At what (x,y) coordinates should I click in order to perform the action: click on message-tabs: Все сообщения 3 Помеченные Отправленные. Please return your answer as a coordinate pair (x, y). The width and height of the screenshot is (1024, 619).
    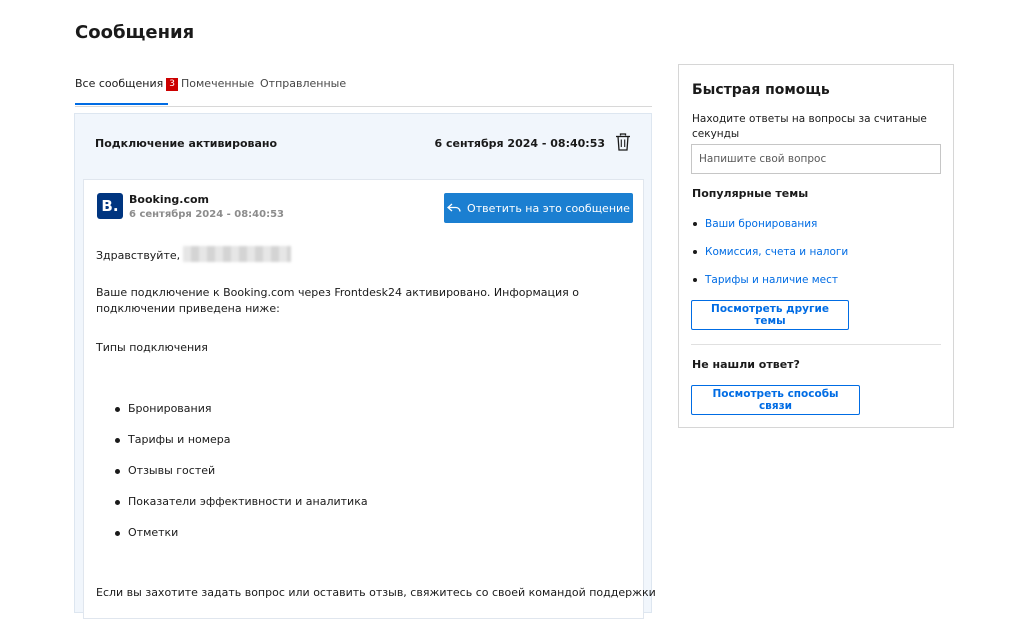
    Looking at the image, I should click on (363, 91).